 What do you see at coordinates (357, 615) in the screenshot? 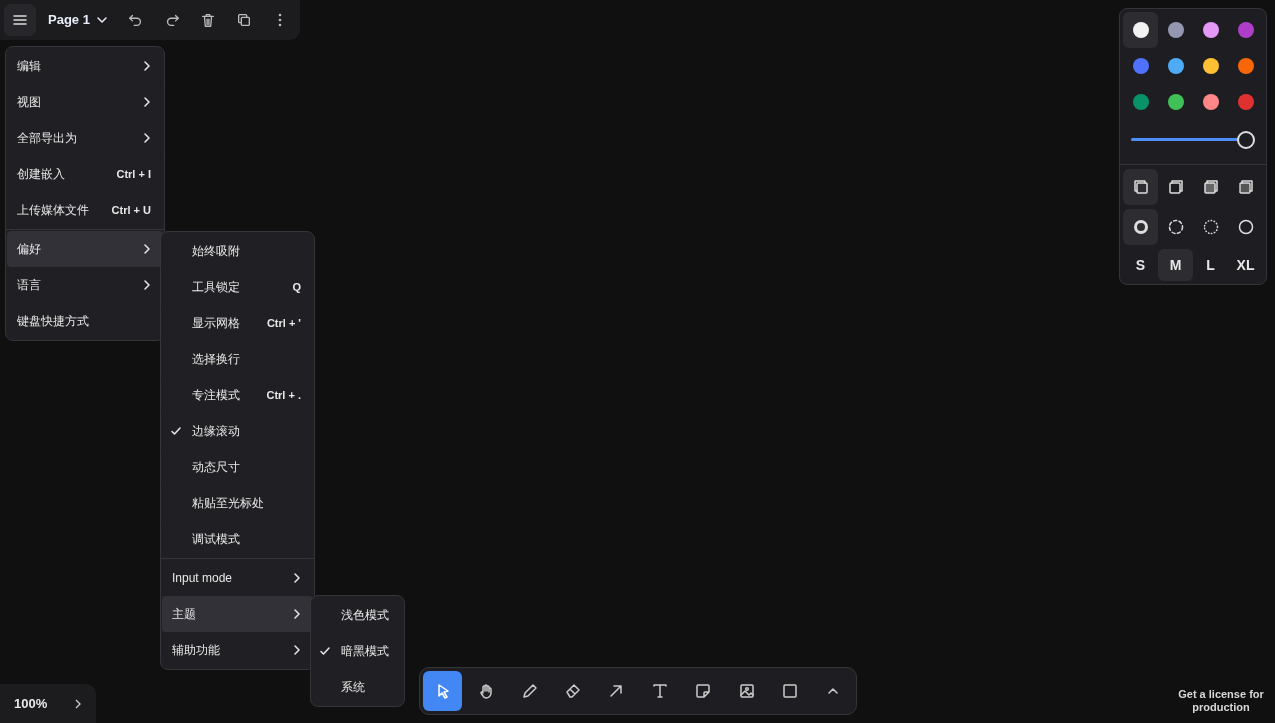
I see `menu-item: 浅色模式` at bounding box center [357, 615].